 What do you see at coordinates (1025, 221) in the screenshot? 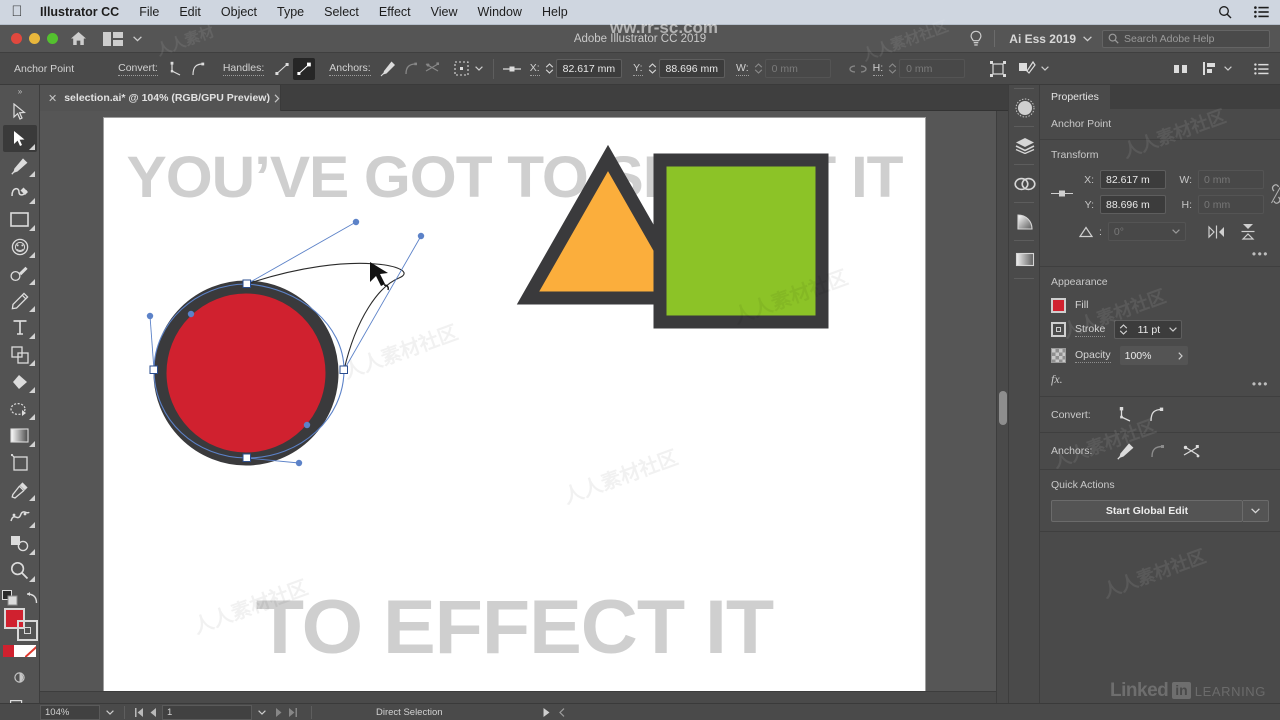
I see `rail-gradient-panel` at bounding box center [1025, 221].